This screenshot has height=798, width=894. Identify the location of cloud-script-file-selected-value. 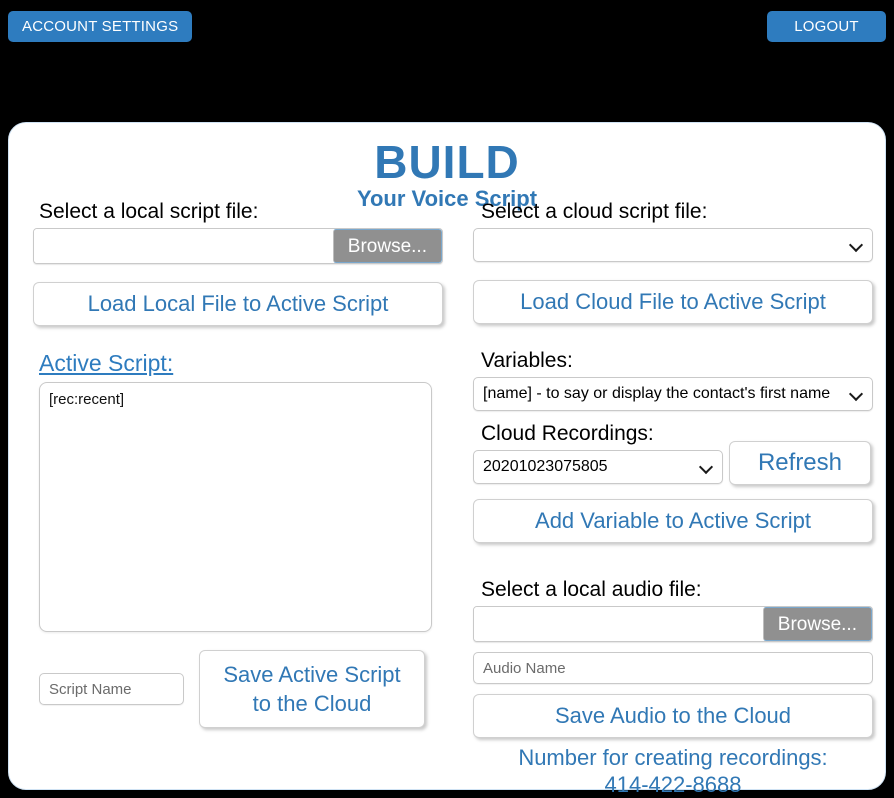
(662, 245).